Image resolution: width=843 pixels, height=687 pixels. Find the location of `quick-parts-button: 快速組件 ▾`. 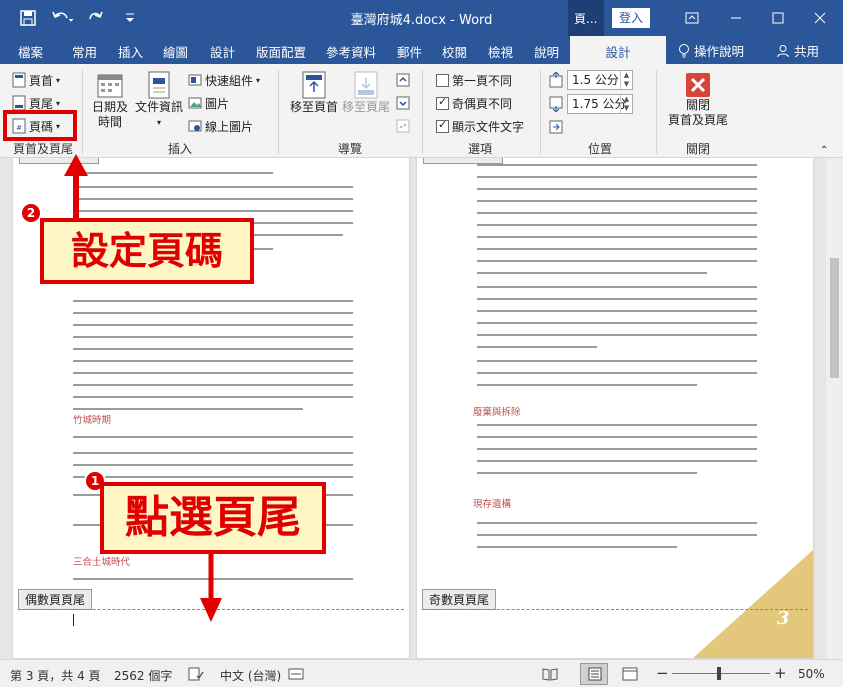

quick-parts-button: 快速組件 ▾ is located at coordinates (224, 80).